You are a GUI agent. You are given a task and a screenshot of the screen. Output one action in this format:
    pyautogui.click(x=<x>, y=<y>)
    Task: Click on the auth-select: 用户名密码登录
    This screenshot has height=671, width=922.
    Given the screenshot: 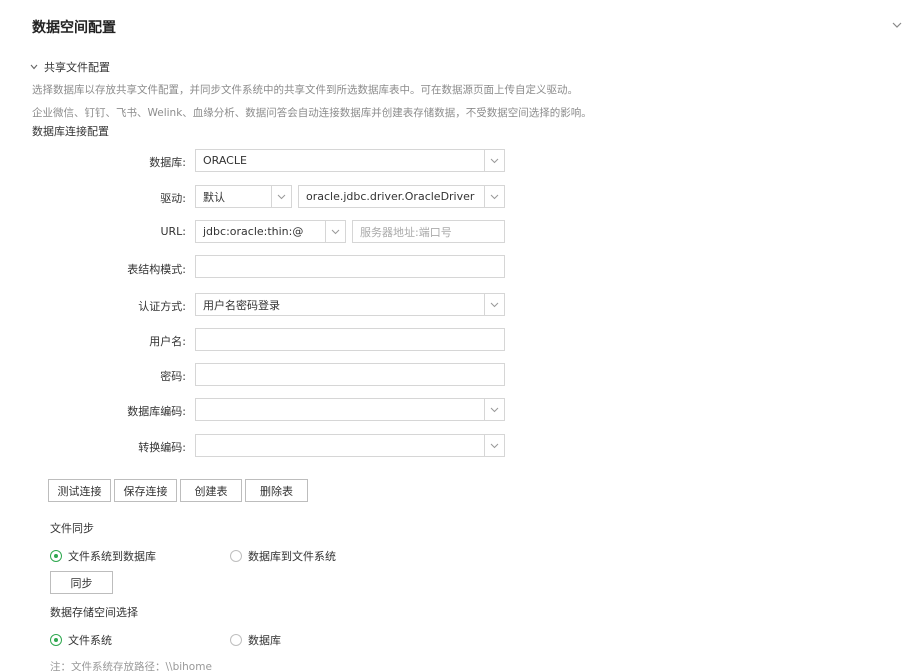 What is the action you would take?
    pyautogui.click(x=350, y=304)
    